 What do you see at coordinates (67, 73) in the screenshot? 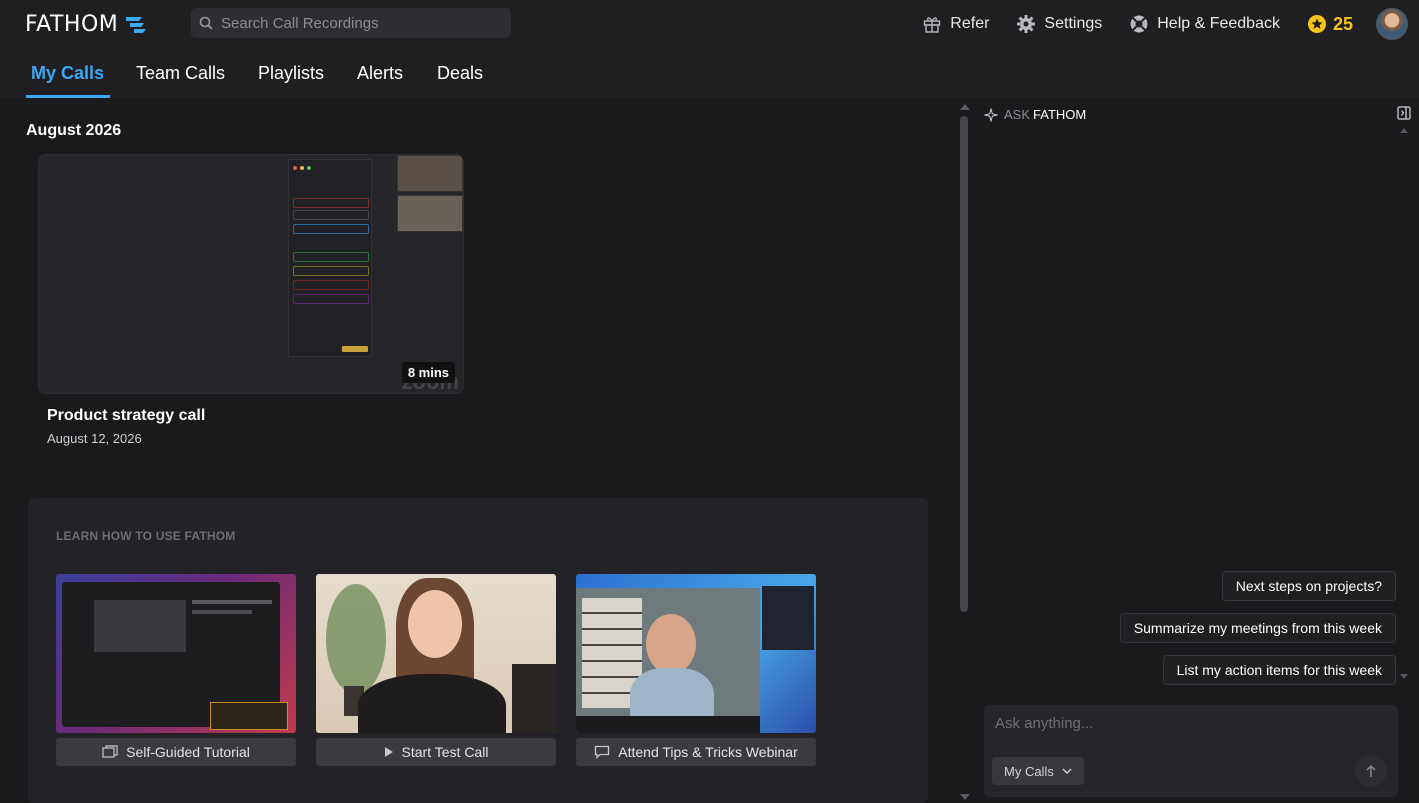
I see `tab-my-calls: My Calls` at bounding box center [67, 73].